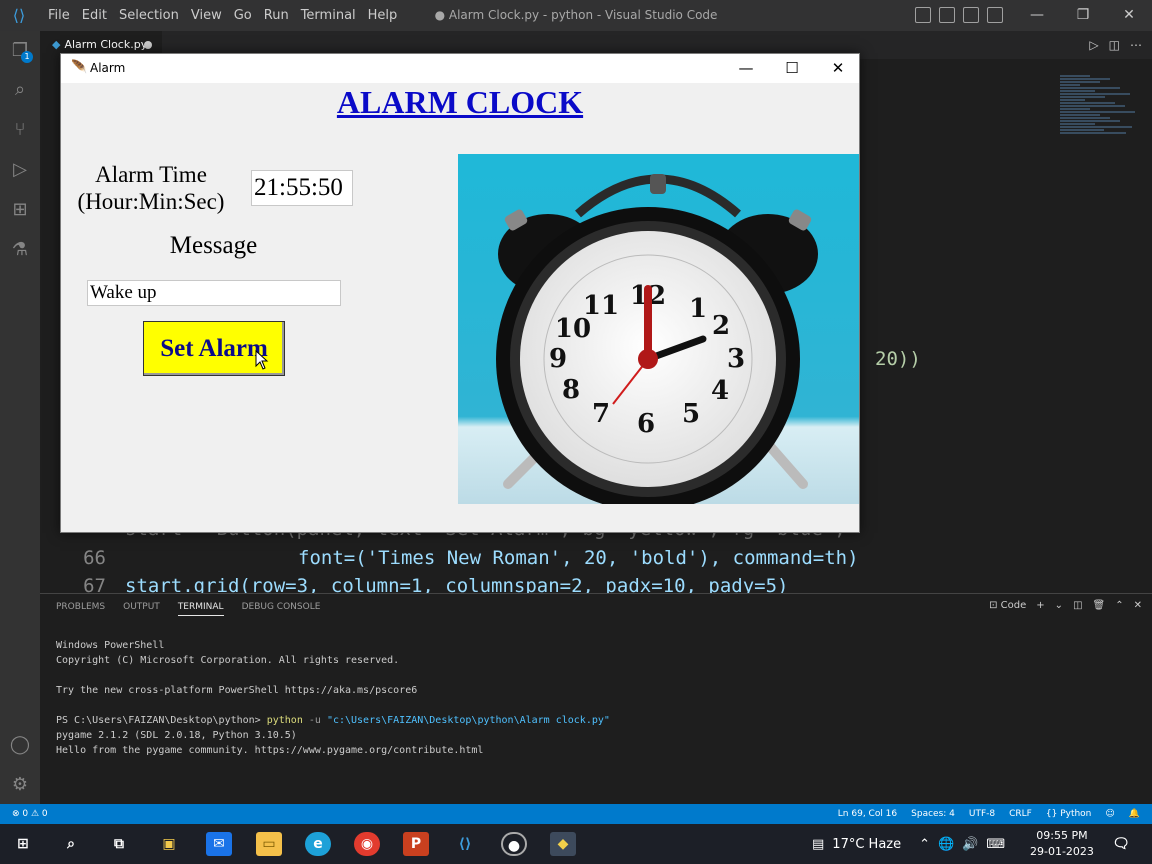 The height and width of the screenshot is (864, 1152). I want to click on alarm-window-title: Alarm, so click(108, 68).